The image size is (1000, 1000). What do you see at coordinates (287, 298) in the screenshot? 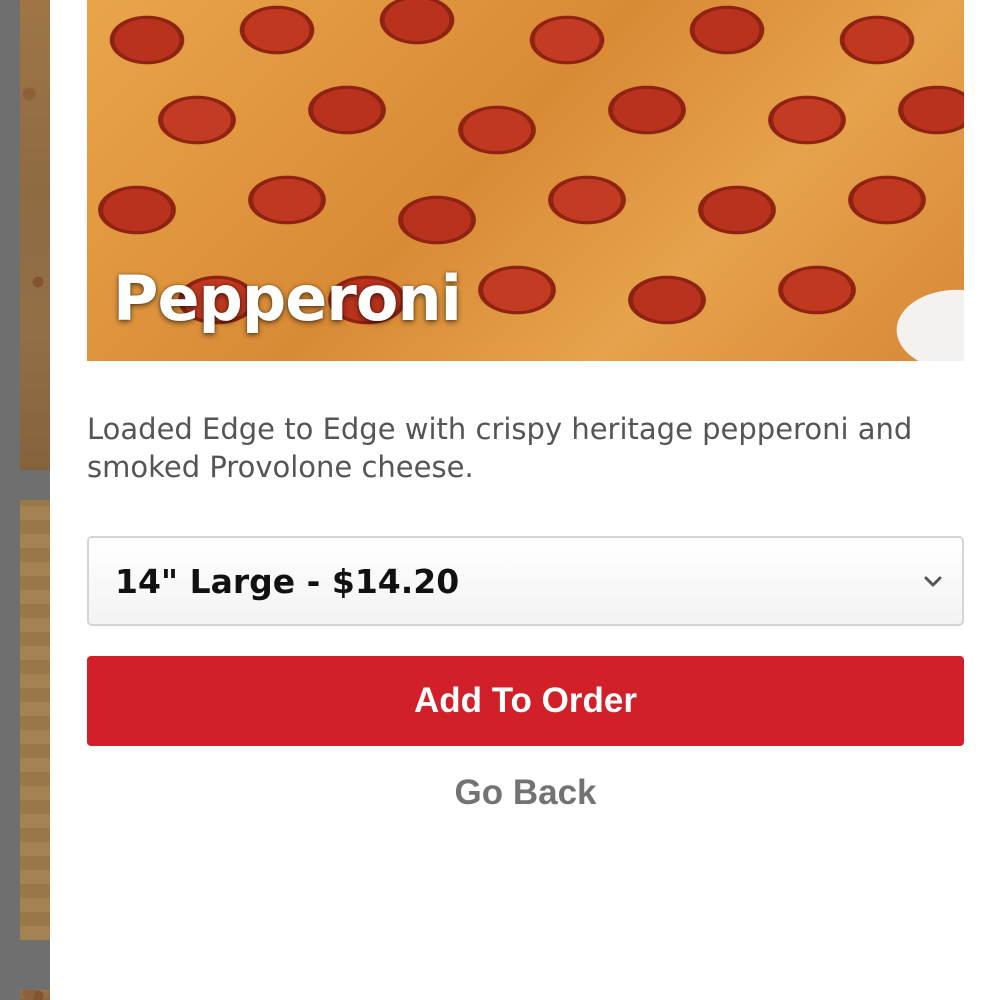
I see `product-title: Pepperoni` at bounding box center [287, 298].